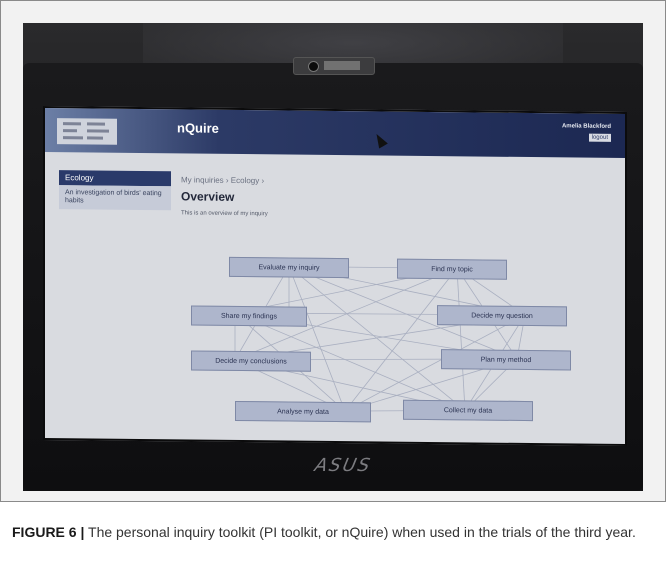 This screenshot has width=666, height=575. What do you see at coordinates (343, 465) in the screenshot?
I see `laptop-brand-logo: ASUS` at bounding box center [343, 465].